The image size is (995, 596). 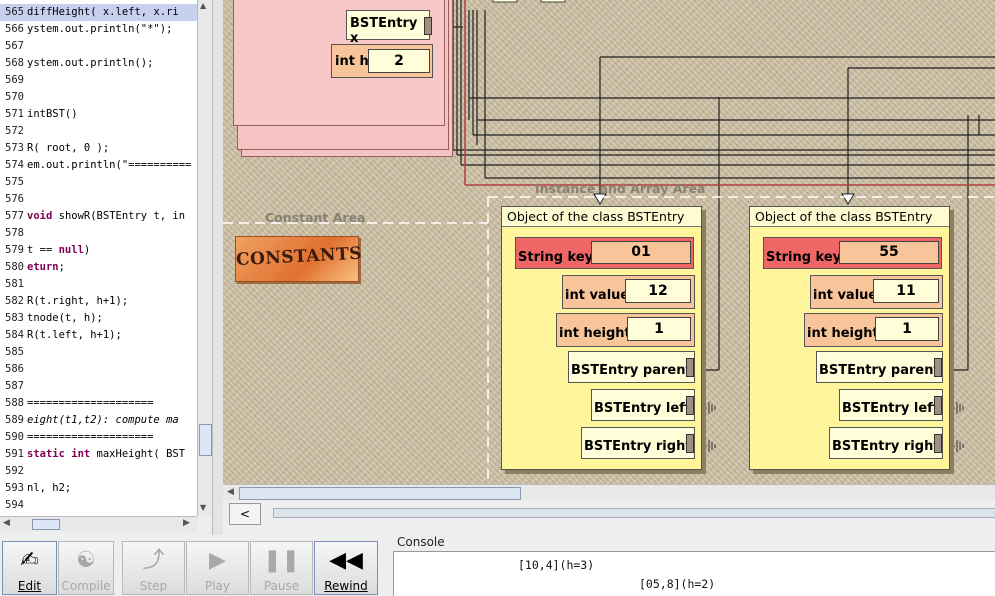 What do you see at coordinates (694, 573) in the screenshot?
I see `console-output: [10,4](h=3) [05,8](h=2)` at bounding box center [694, 573].